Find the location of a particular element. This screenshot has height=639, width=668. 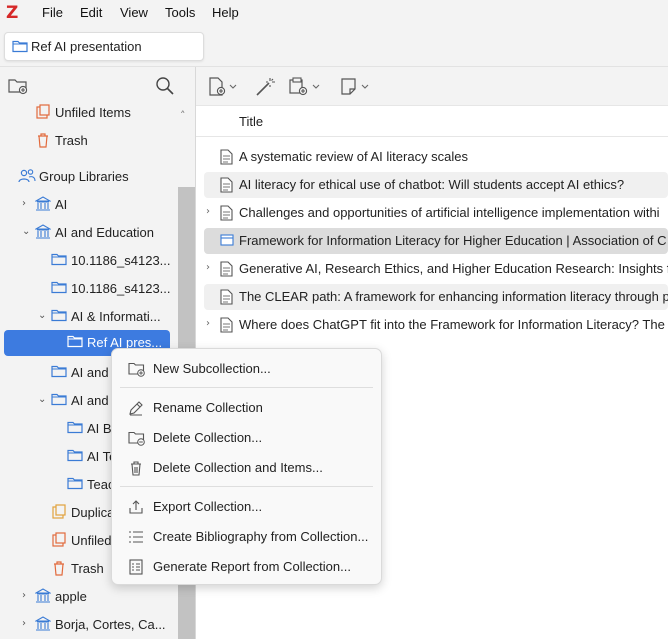

zotero-logo: Z is located at coordinates (12, 13).